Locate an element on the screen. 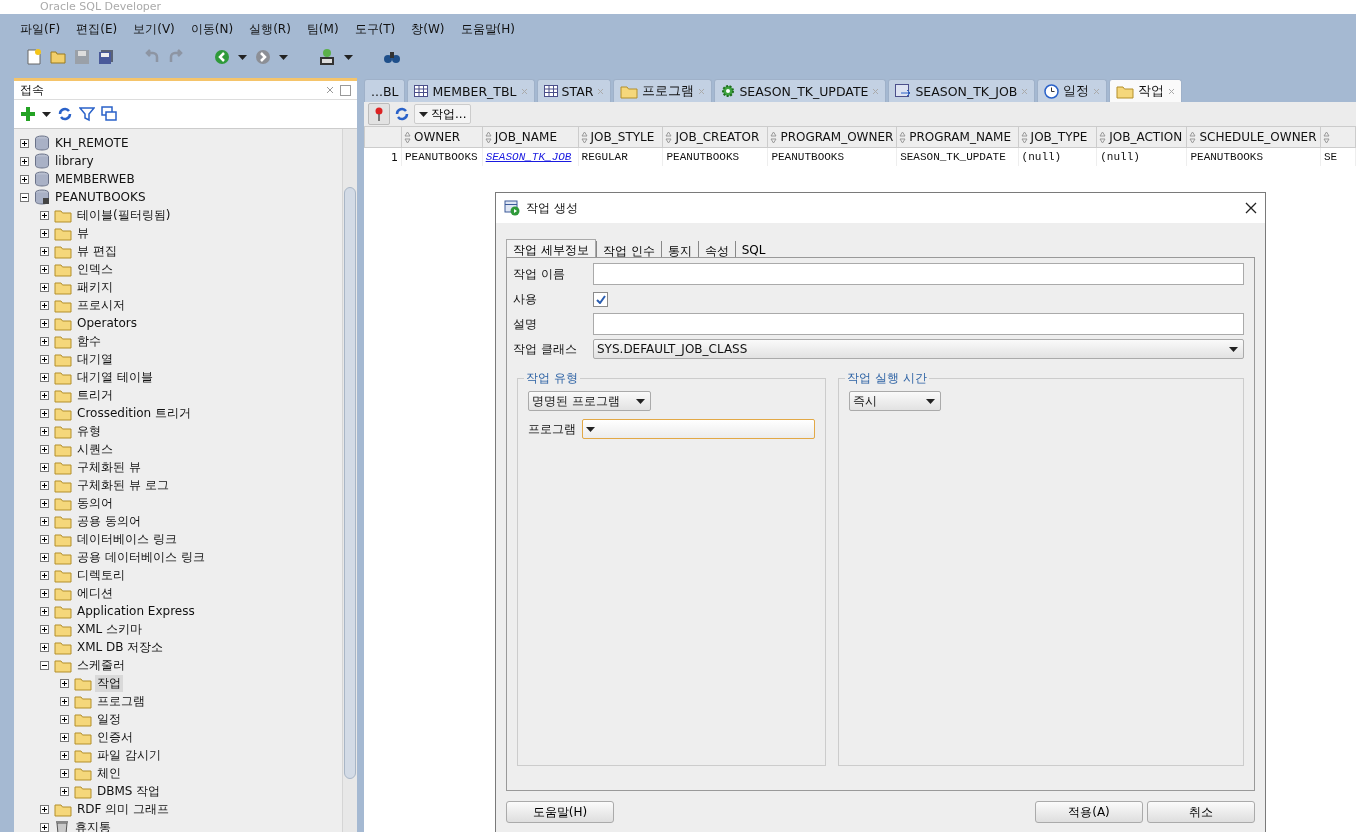 Image resolution: width=1356 pixels, height=832 pixels. tree-item: 스케줄러 is located at coordinates (101, 665).